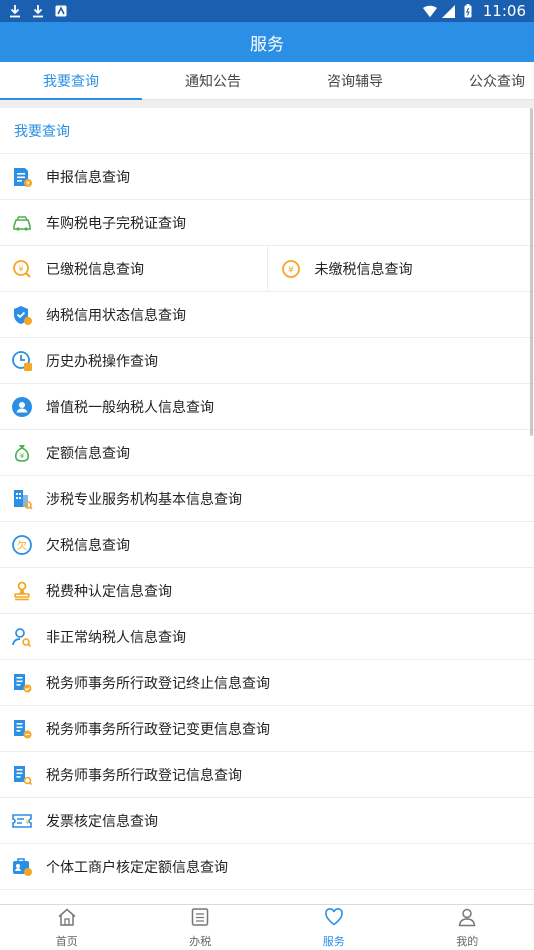  Describe the element at coordinates (267, 407) in the screenshot. I see `list-item: 增值税一般纳税人信息查询` at that location.